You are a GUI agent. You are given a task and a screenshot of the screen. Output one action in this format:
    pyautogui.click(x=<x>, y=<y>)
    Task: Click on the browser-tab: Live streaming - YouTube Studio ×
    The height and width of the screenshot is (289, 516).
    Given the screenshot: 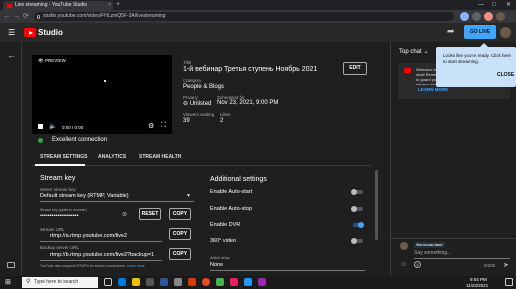 What is the action you would take?
    pyautogui.click(x=58, y=5)
    